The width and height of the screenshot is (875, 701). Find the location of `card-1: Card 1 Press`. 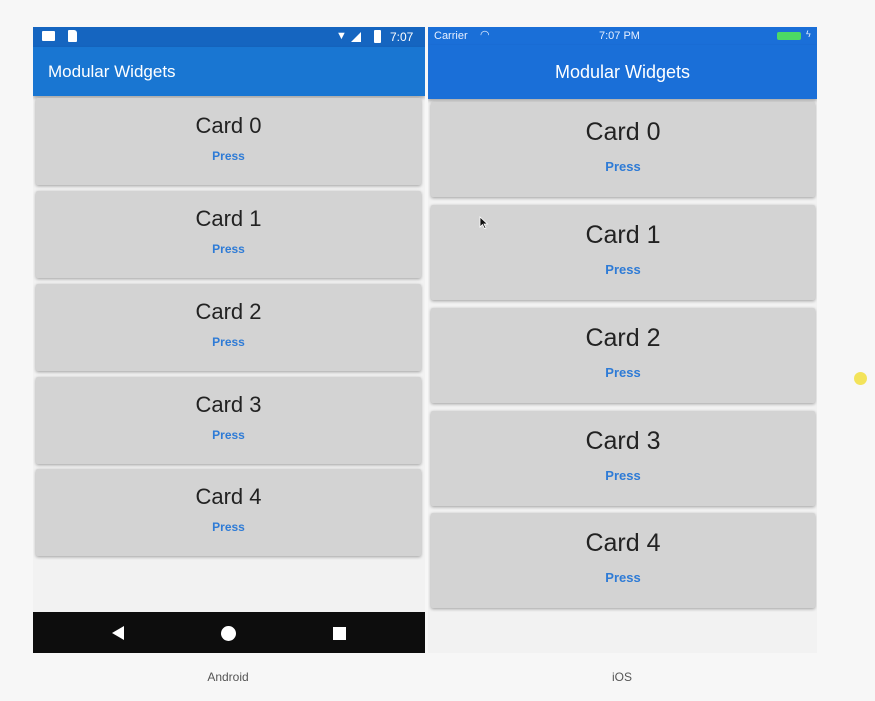

card-1: Card 1 Press is located at coordinates (228, 234).